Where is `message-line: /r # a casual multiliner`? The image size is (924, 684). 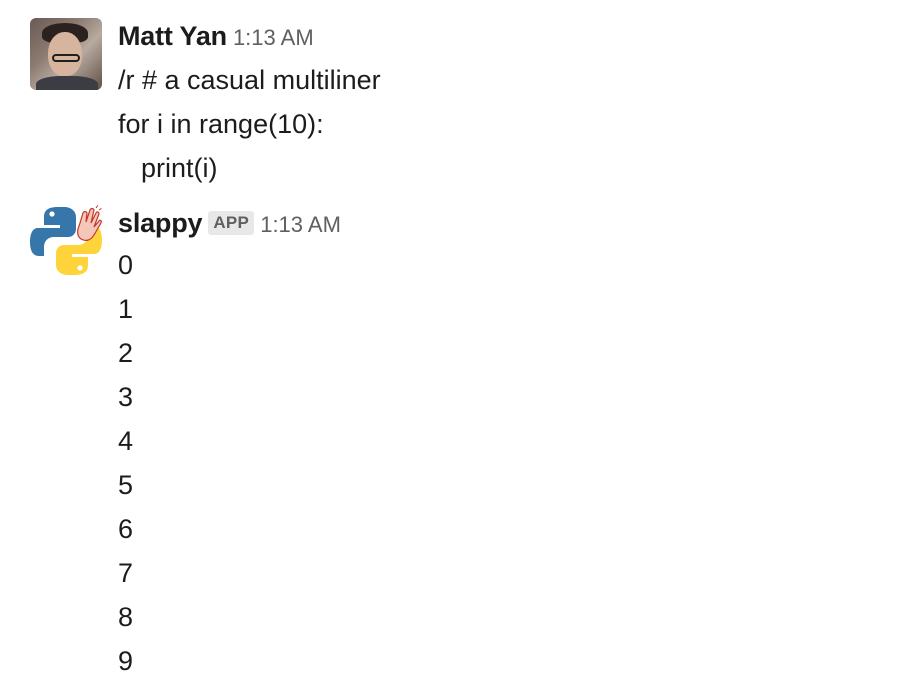 message-line: /r # a casual multiliner is located at coordinates (249, 80).